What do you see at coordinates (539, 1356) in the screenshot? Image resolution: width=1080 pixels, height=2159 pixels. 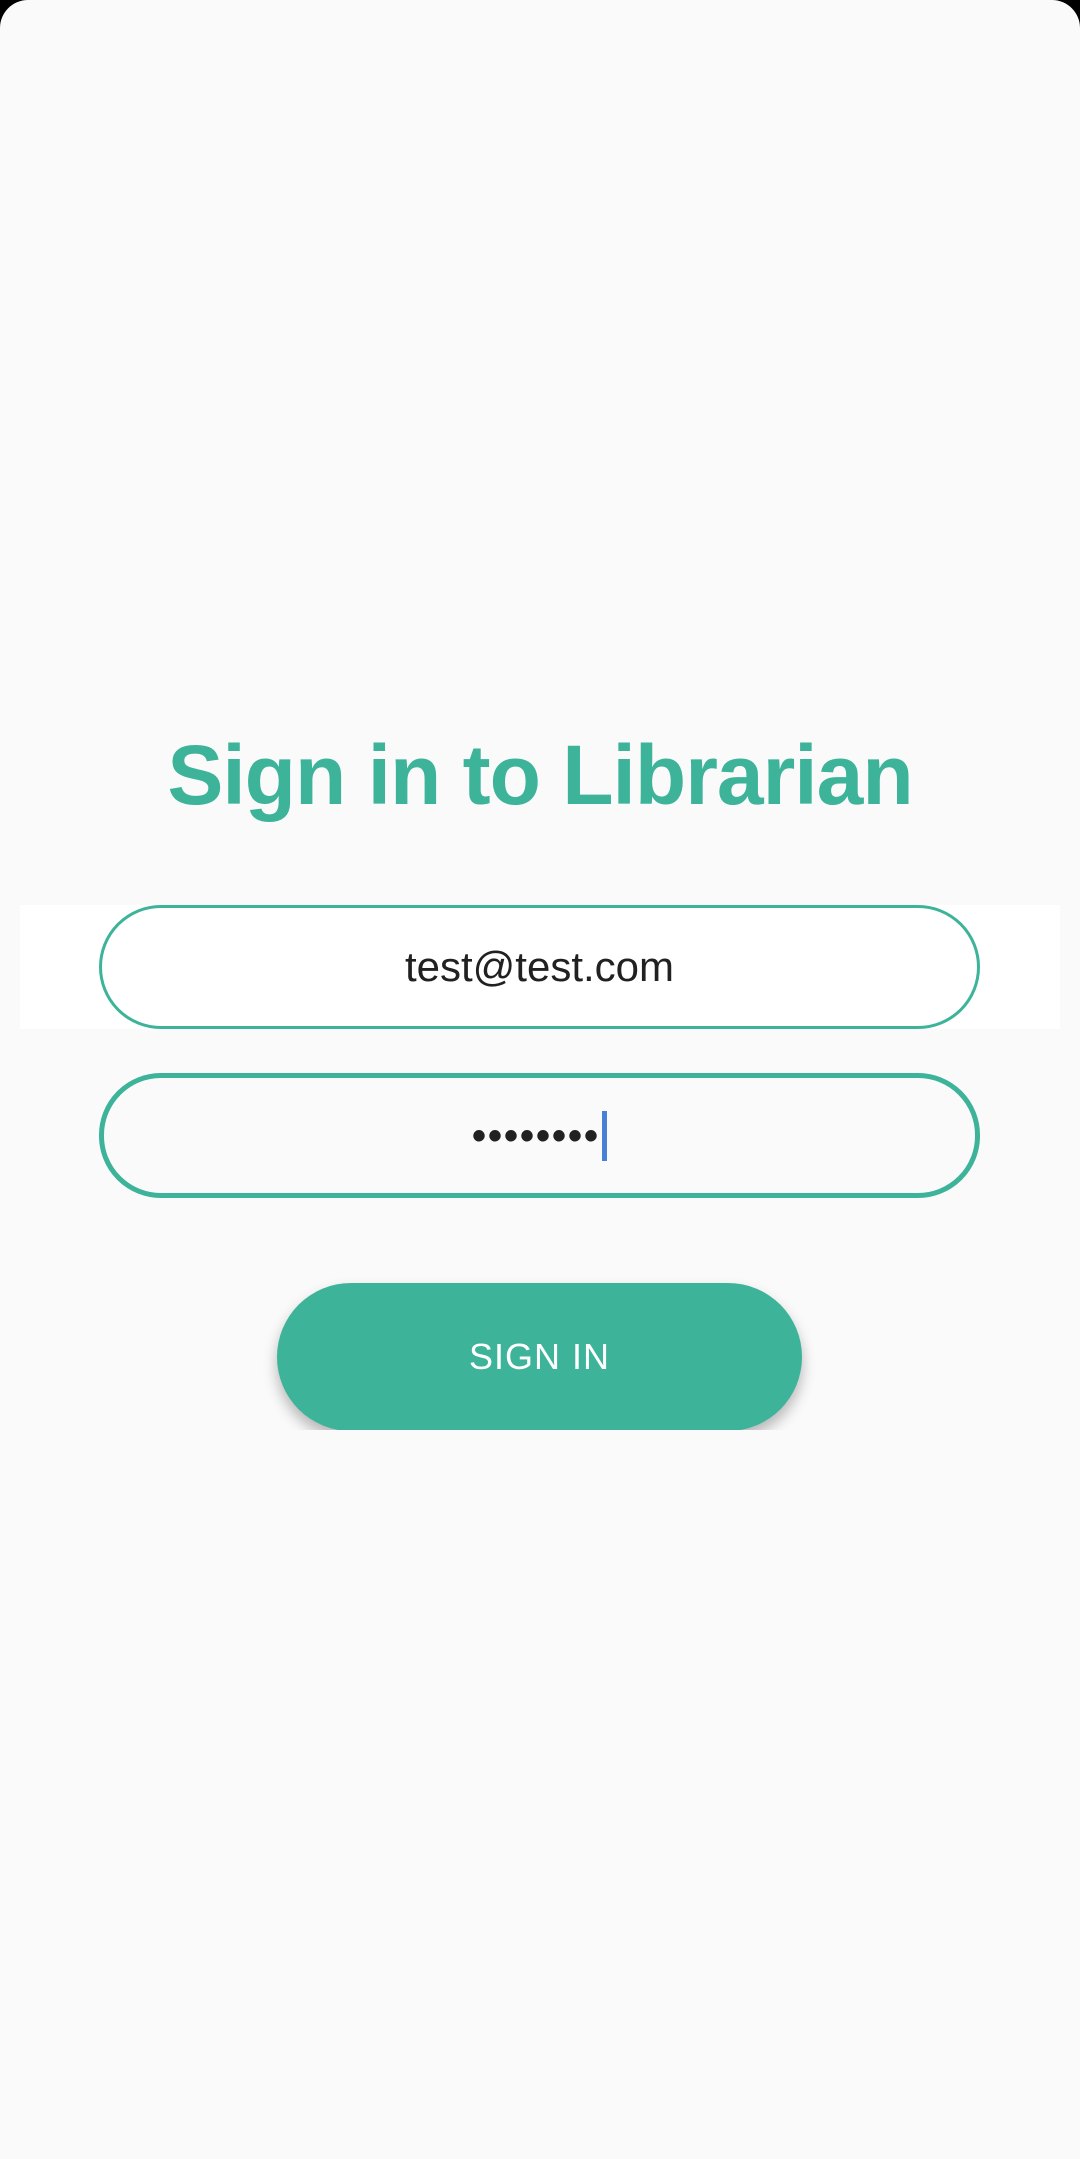 I see `signin-button: SIGN IN` at bounding box center [539, 1356].